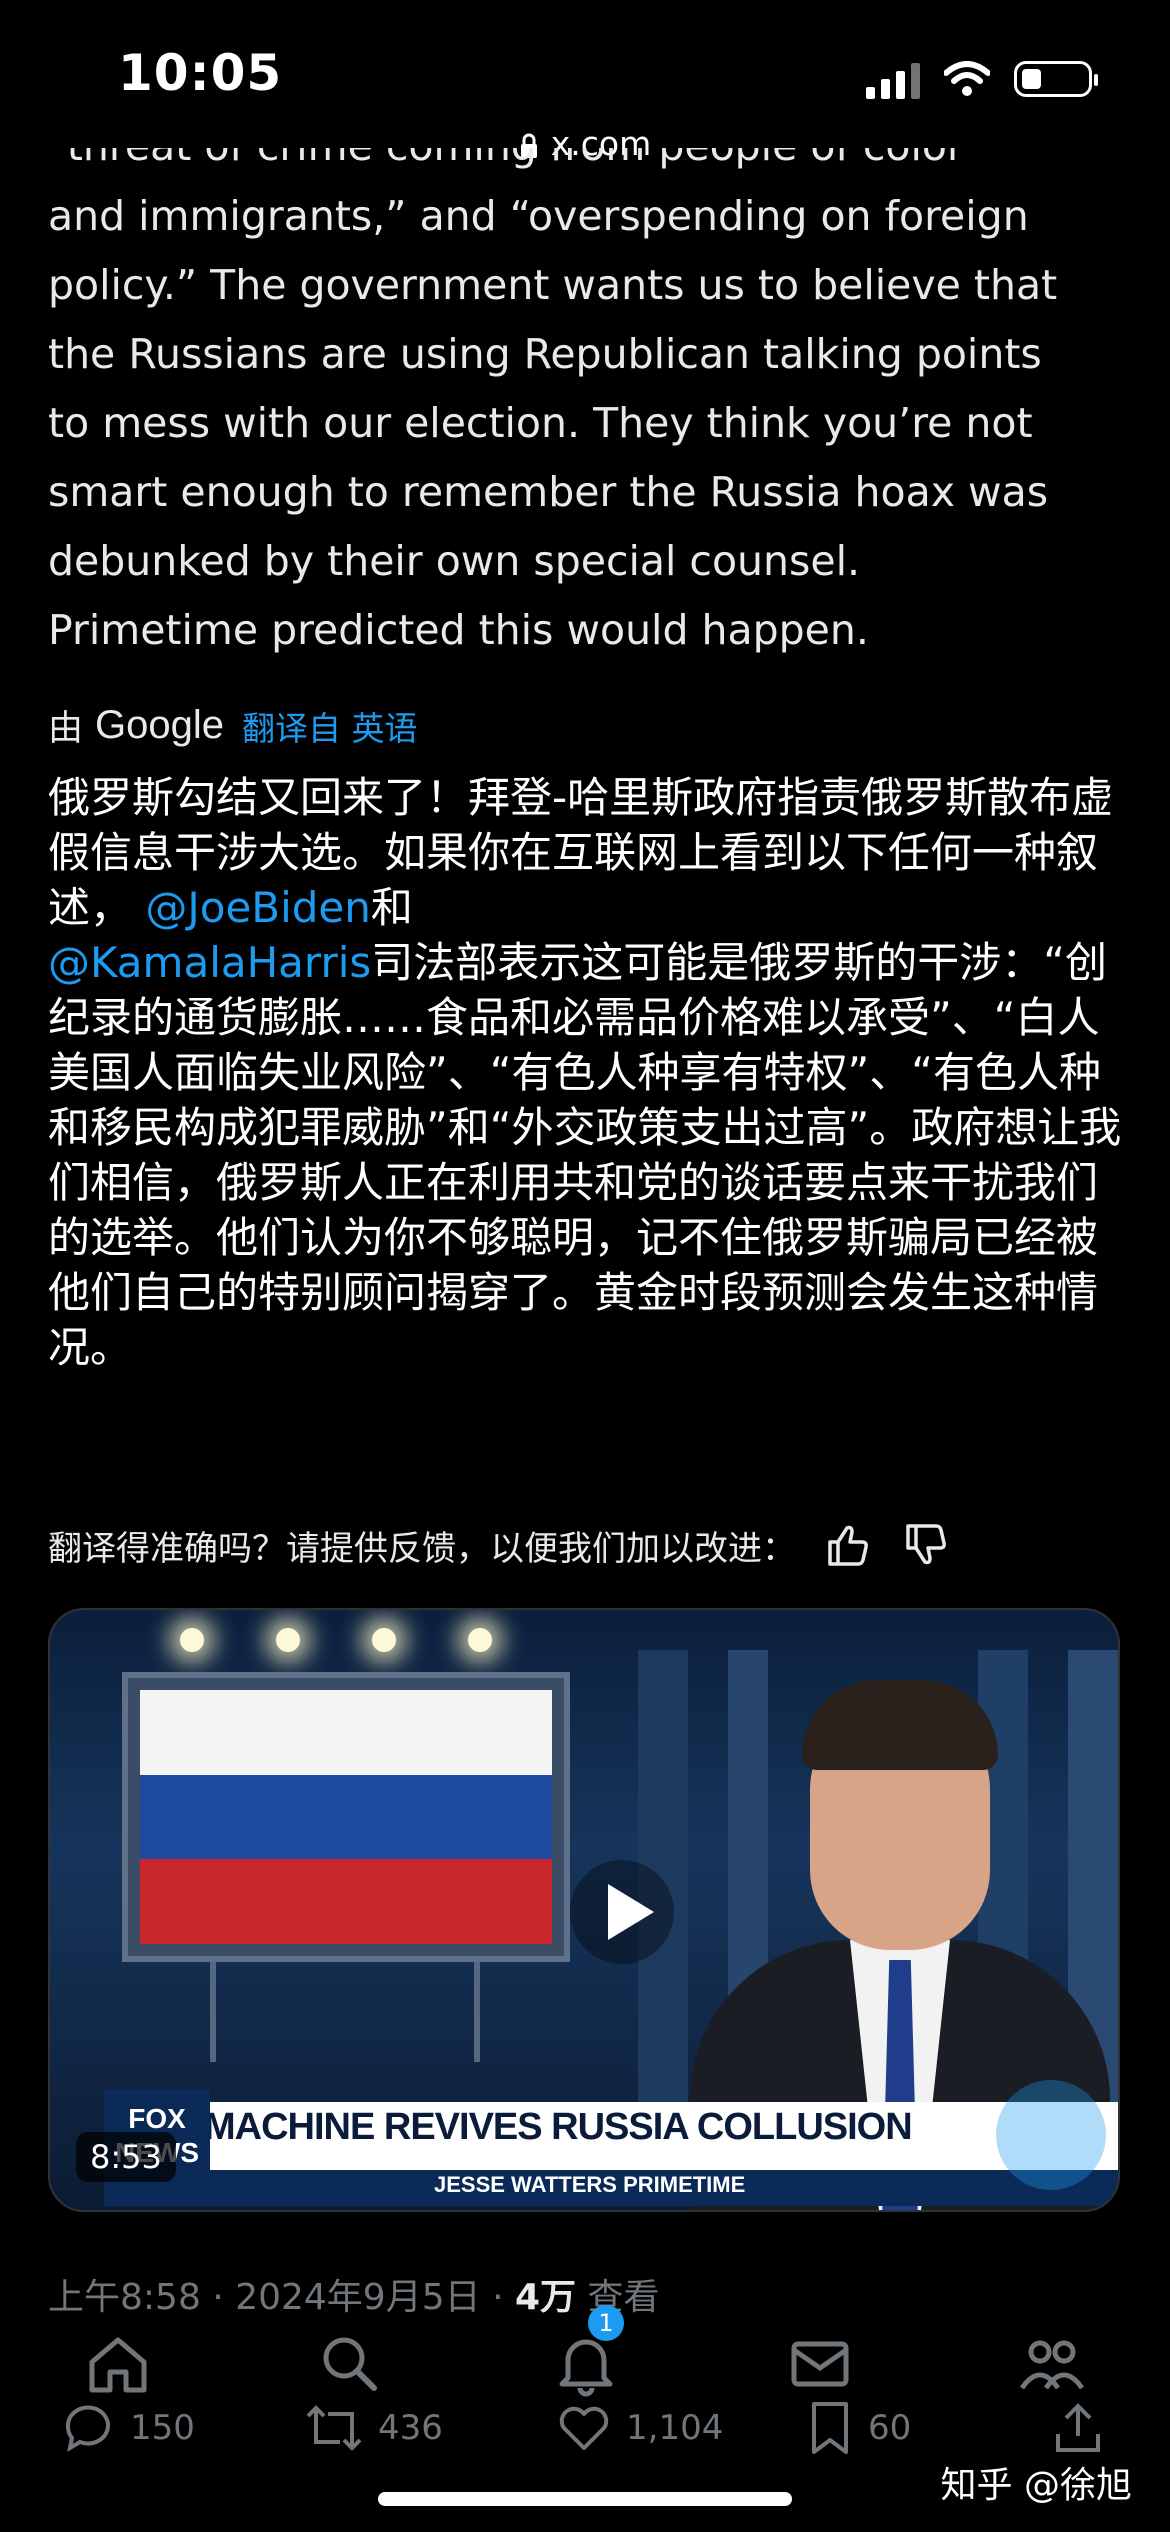 This screenshot has width=1170, height=2532. Describe the element at coordinates (1031, 79) in the screenshot. I see `battery-level` at that location.